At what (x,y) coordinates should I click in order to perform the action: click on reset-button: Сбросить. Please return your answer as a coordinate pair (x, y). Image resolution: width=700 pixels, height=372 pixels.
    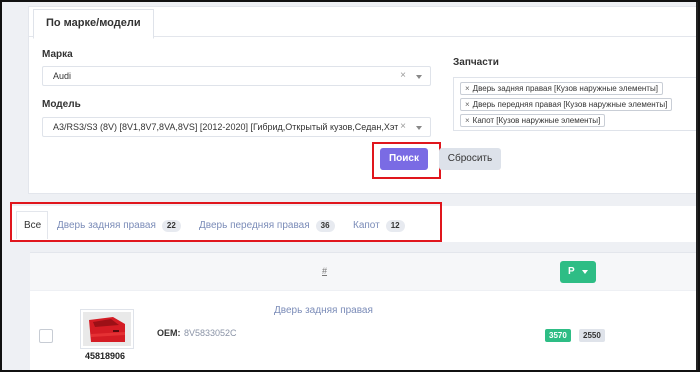
    Looking at the image, I should click on (470, 159).